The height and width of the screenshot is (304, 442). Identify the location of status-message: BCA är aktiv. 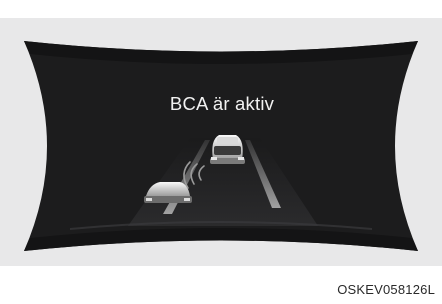
(222, 103).